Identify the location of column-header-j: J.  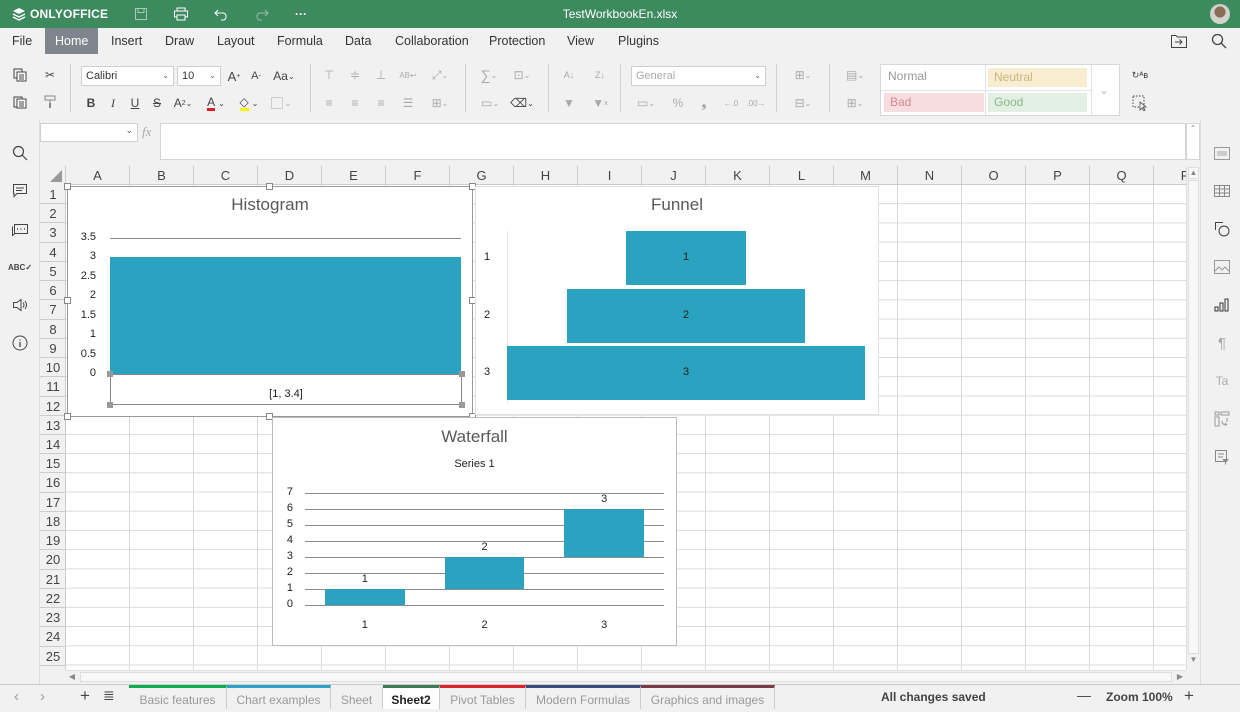
(674, 175).